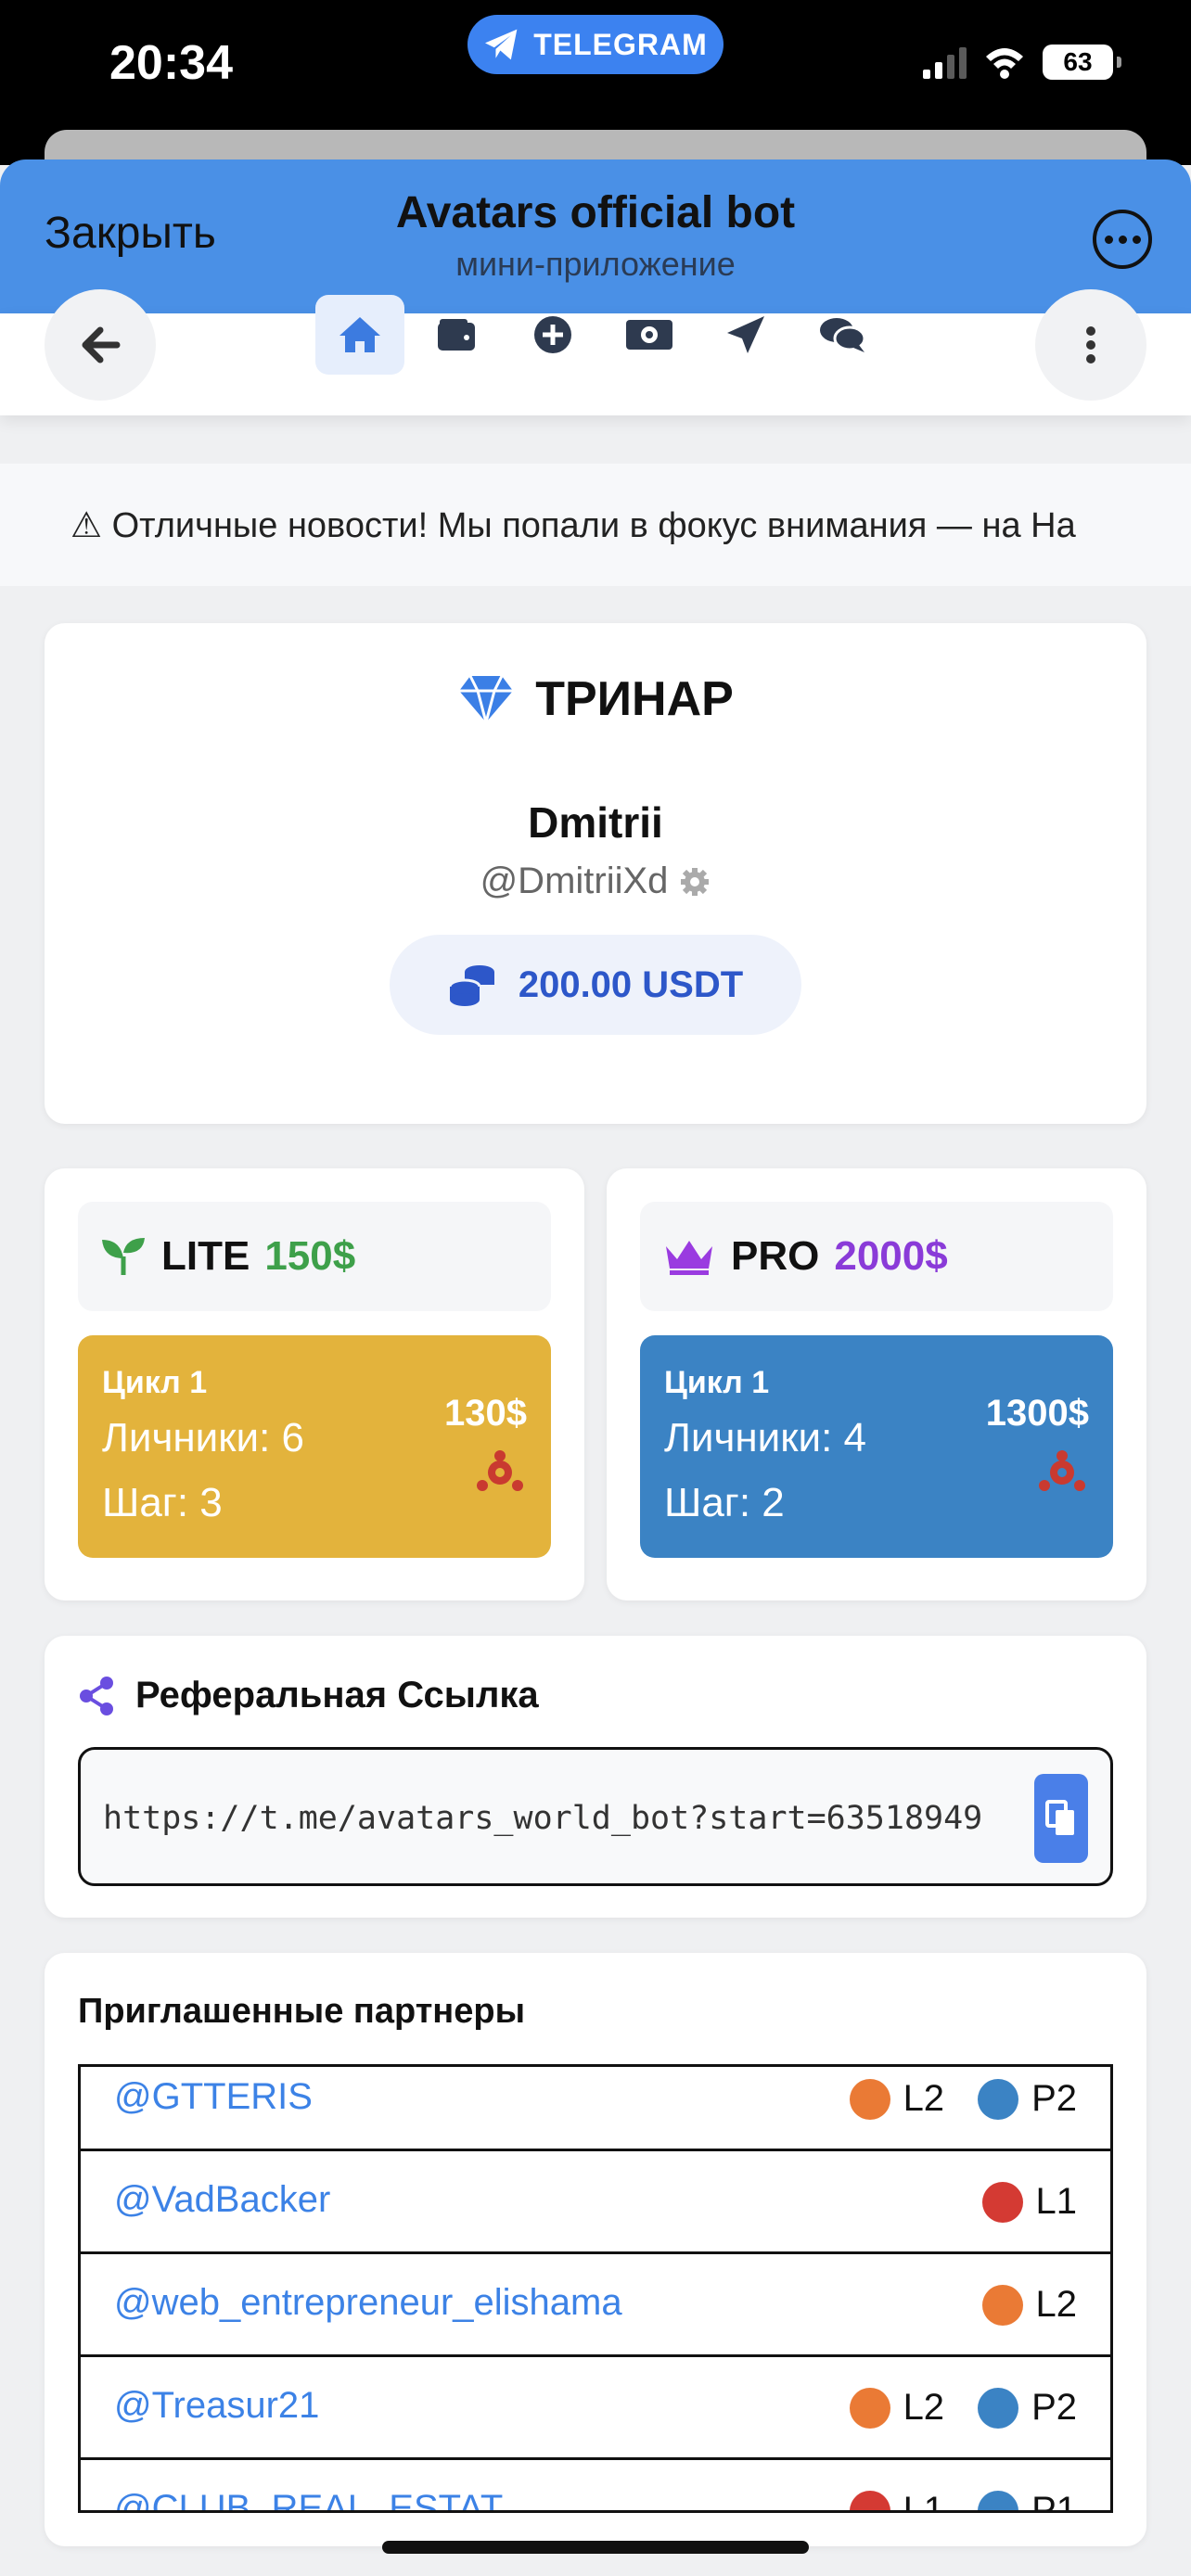 The image size is (1191, 2576). I want to click on arrow-left-icon, so click(101, 344).